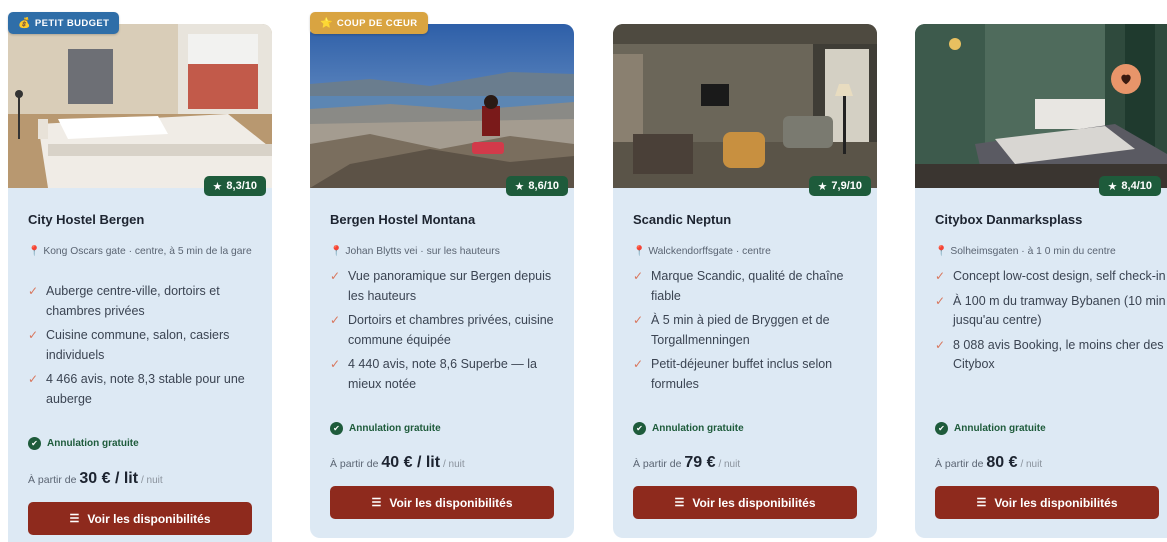  What do you see at coordinates (415, 251) in the screenshot?
I see `hotel-address: 📍 Johan Blytts vei · sur les hauteurs` at bounding box center [415, 251].